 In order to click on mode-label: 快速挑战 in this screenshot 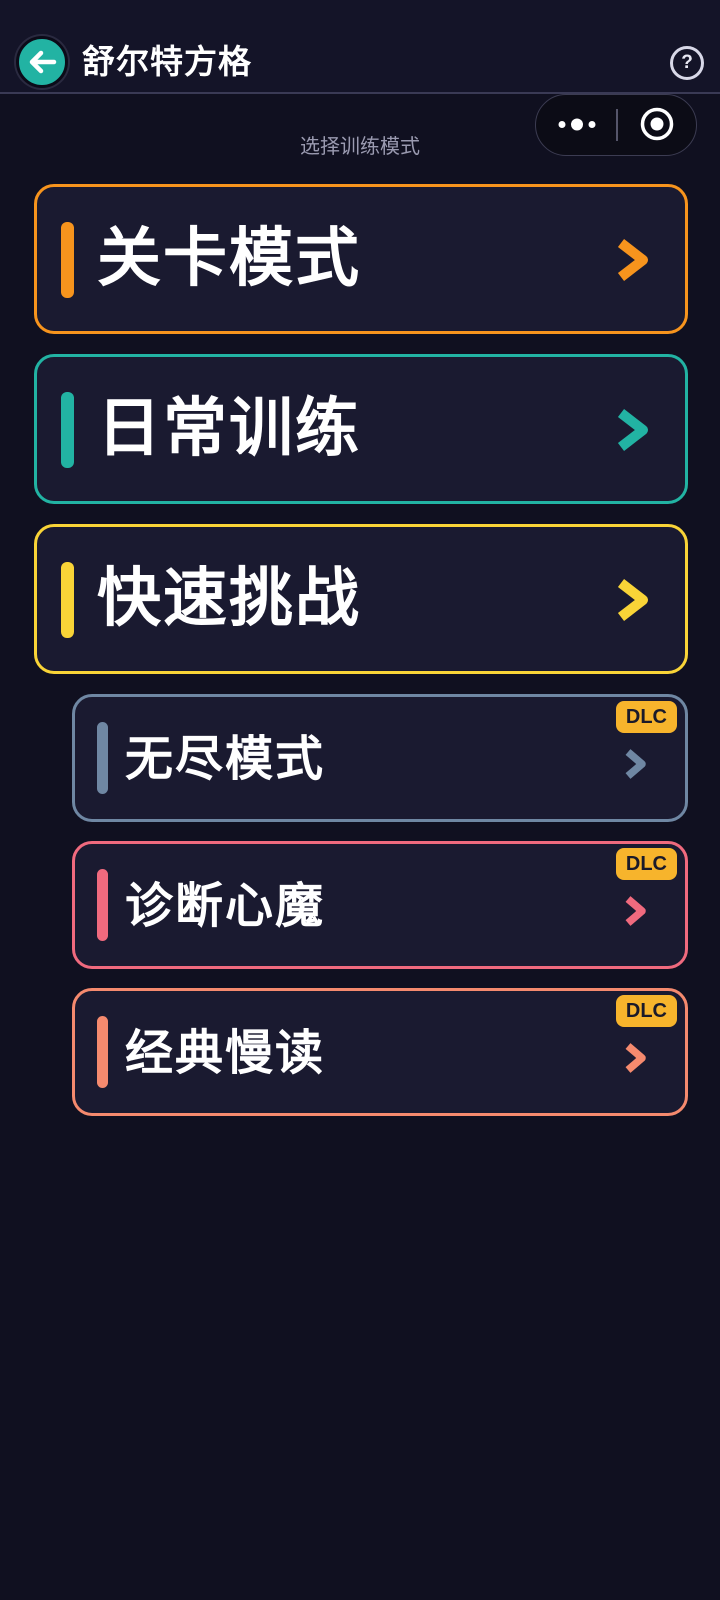, I will do `click(229, 599)`.